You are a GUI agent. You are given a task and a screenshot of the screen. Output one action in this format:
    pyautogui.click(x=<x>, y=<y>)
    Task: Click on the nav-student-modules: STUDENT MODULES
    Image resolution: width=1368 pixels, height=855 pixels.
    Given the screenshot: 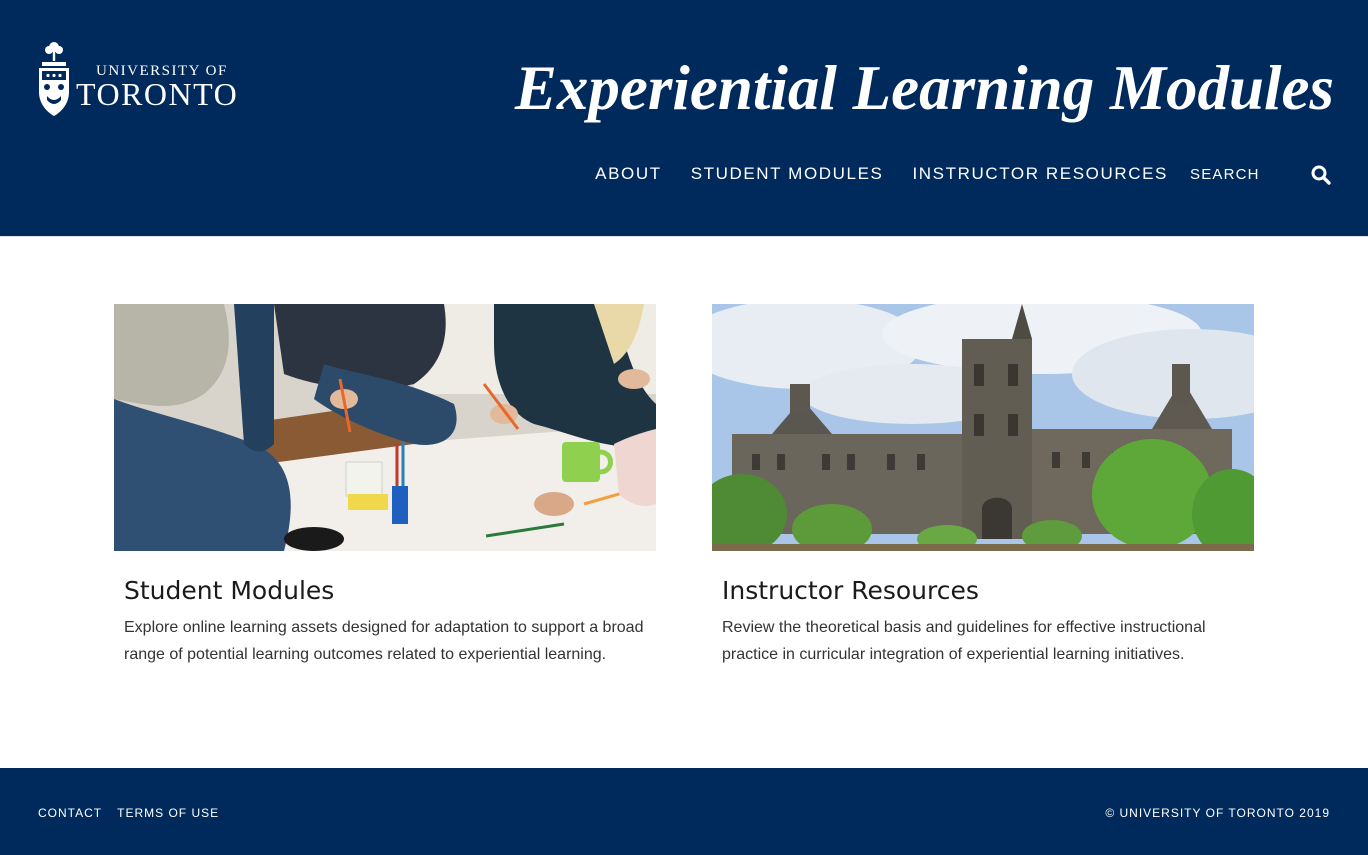 What is the action you would take?
    pyautogui.click(x=787, y=174)
    